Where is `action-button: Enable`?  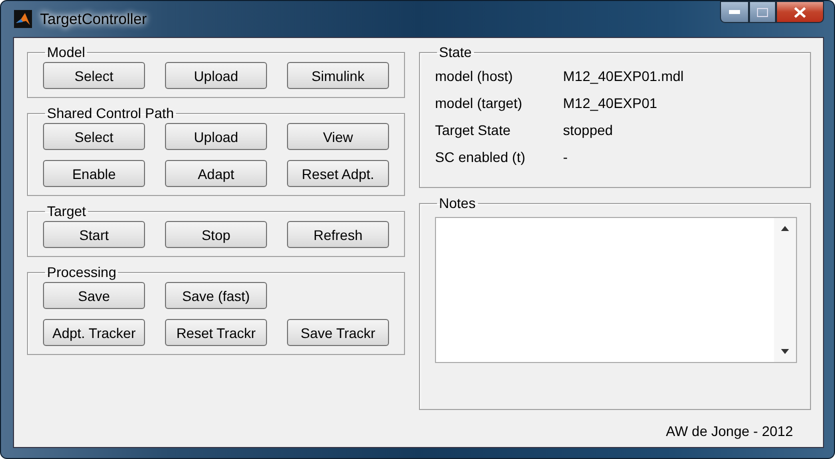 action-button: Enable is located at coordinates (94, 173).